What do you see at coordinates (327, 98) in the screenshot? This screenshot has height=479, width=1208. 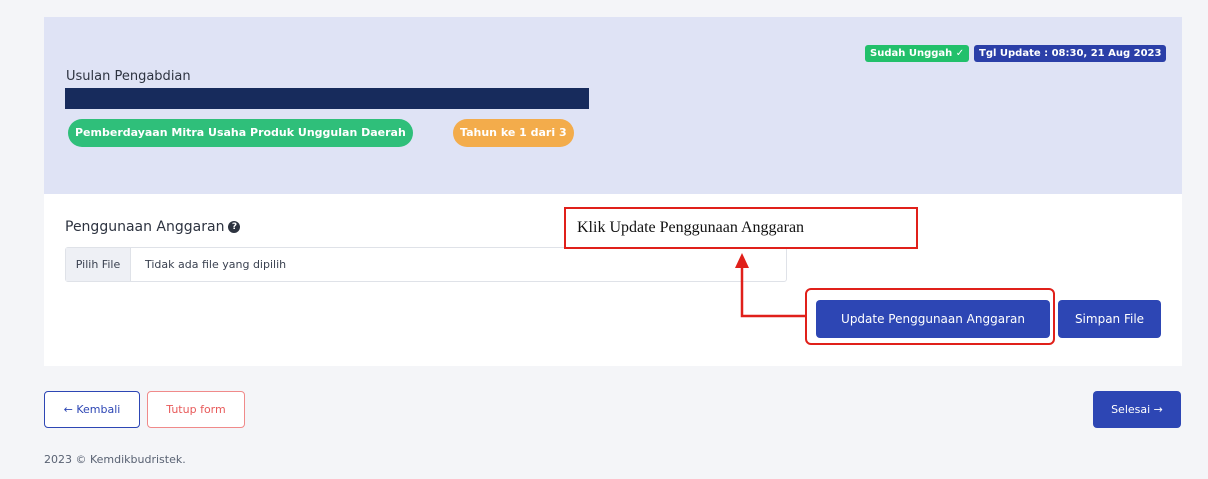 I see `redacted-title-bar` at bounding box center [327, 98].